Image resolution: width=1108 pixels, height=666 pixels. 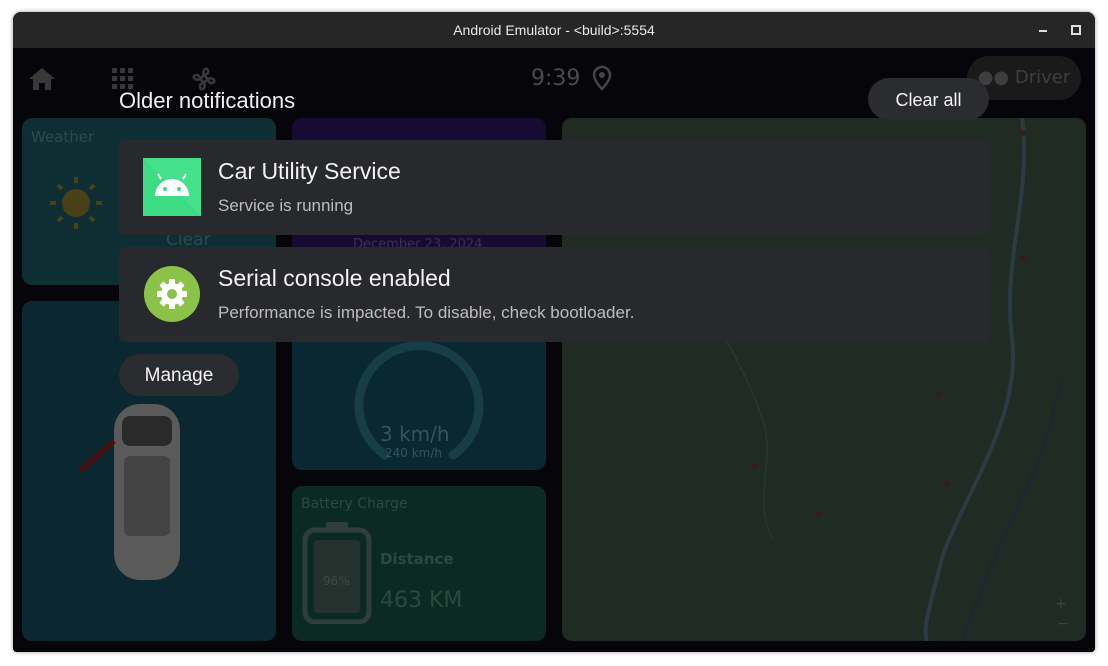 What do you see at coordinates (556, 78) in the screenshot?
I see `clock: 9:39` at bounding box center [556, 78].